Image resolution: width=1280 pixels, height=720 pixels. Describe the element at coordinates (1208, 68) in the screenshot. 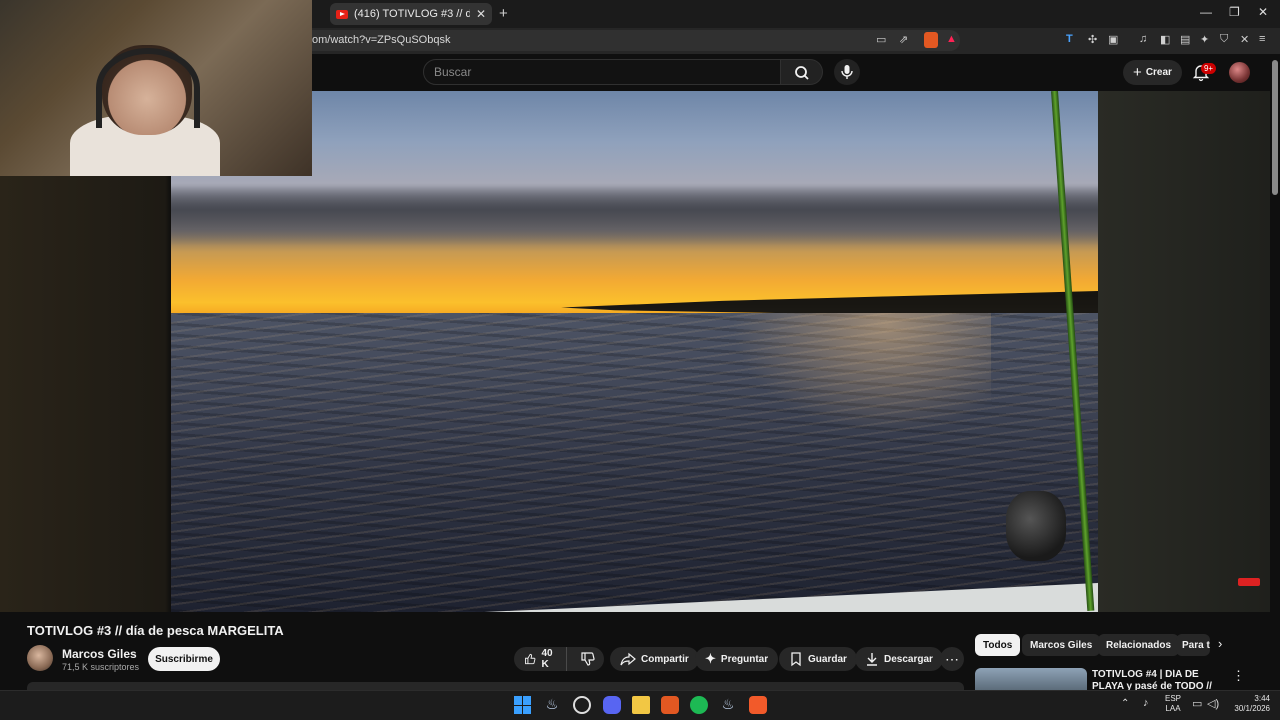

I see `notifications-badge: 9+` at that location.